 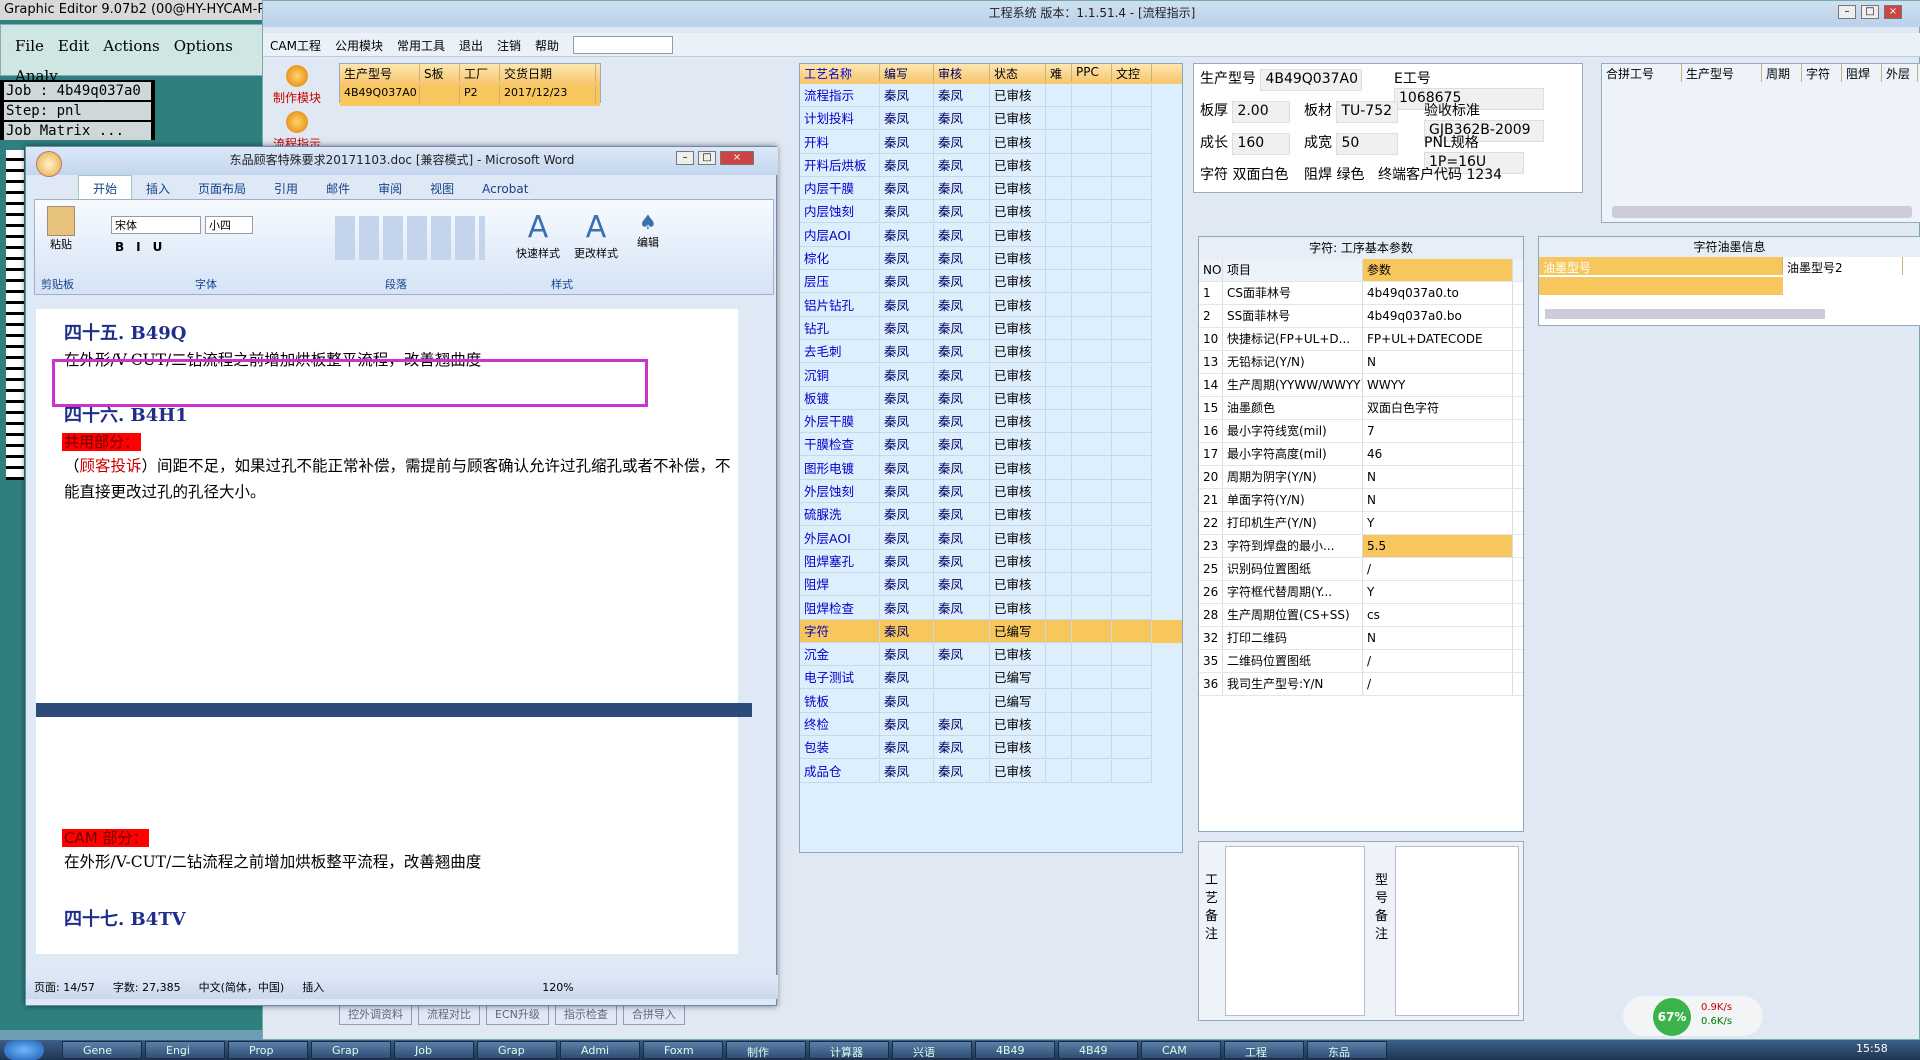 What do you see at coordinates (991, 748) in the screenshot?
I see `flow-row: 包装 秦凤 秦凤 已审核` at bounding box center [991, 748].